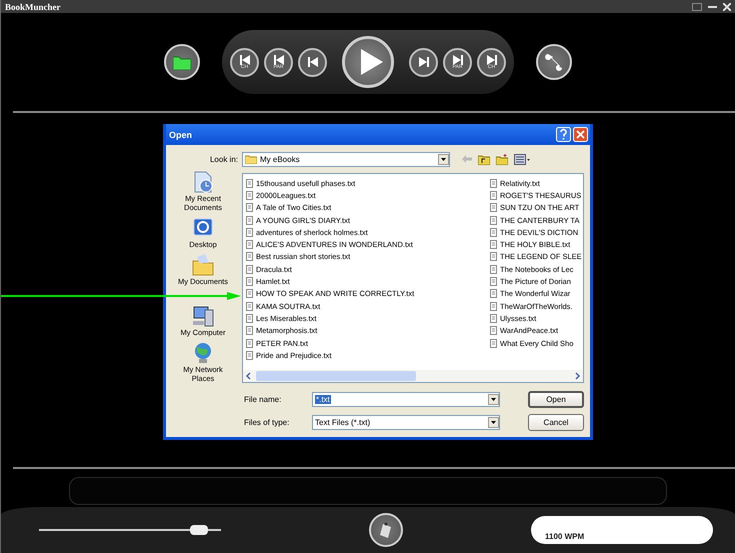 This screenshot has height=553, width=735. What do you see at coordinates (554, 62) in the screenshot?
I see `settings-button` at bounding box center [554, 62].